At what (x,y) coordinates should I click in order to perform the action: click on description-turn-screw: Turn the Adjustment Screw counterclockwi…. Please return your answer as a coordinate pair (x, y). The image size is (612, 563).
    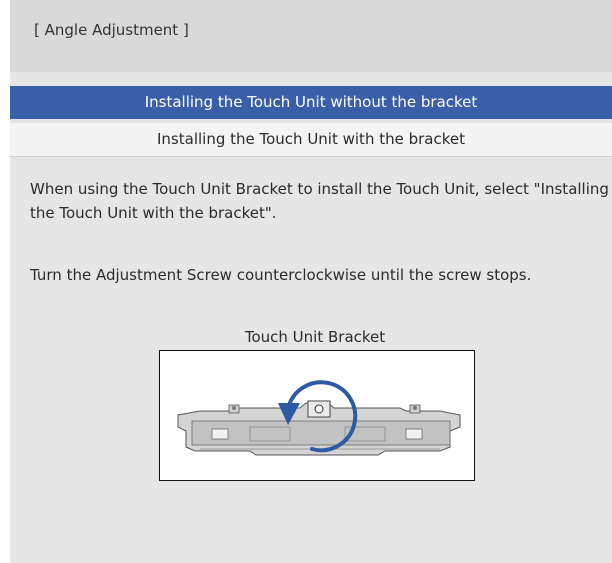
    Looking at the image, I should click on (281, 275).